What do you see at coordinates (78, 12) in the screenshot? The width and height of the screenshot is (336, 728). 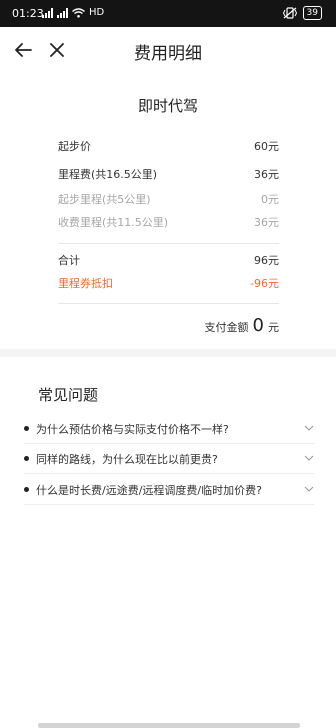 I see `wifi-icon` at bounding box center [78, 12].